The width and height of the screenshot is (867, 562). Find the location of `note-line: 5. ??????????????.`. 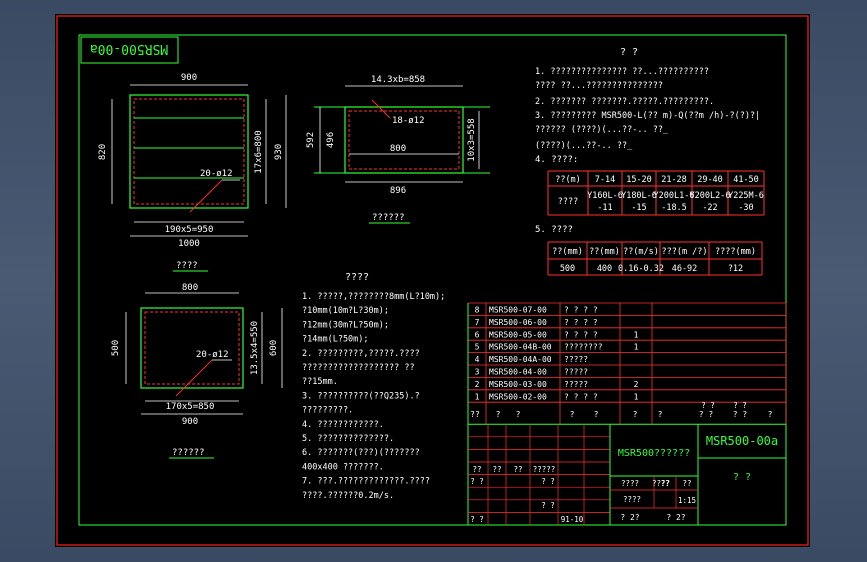

note-line: 5. ??????????????. is located at coordinates (348, 439).